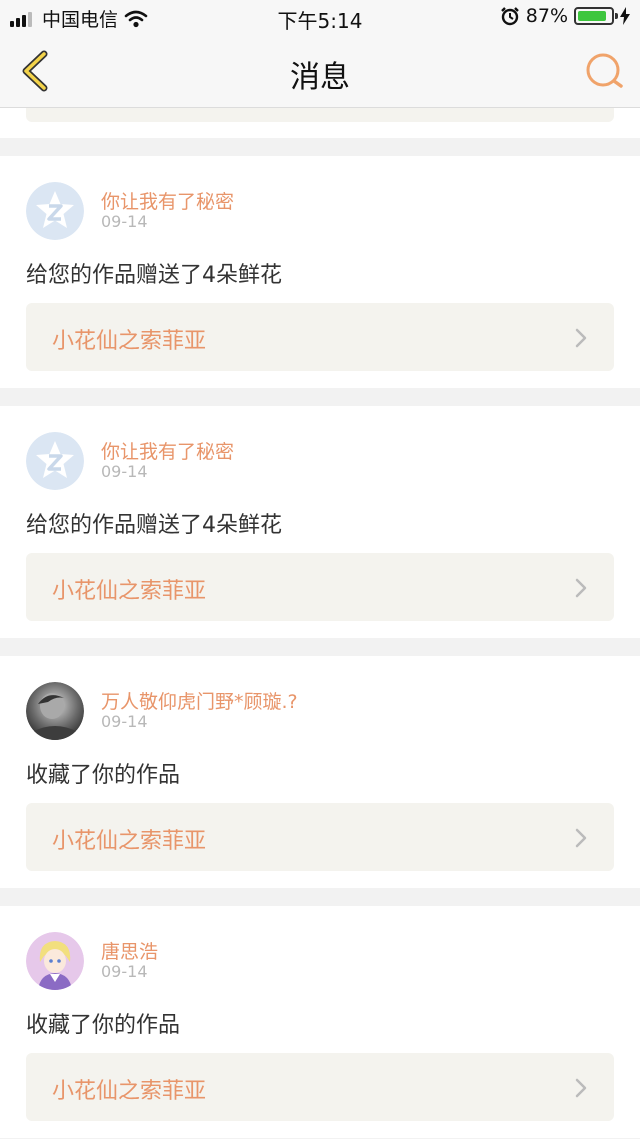 Image resolution: width=640 pixels, height=1139 pixels. Describe the element at coordinates (129, 950) in the screenshot. I see `username-link: 唐思浩` at that location.